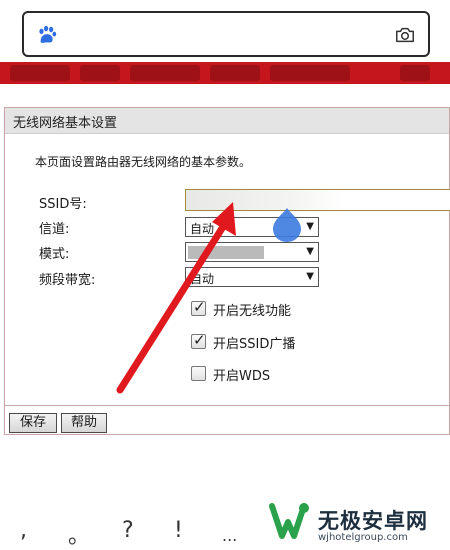  I want to click on bandwidth-value: 自动, so click(202, 279).